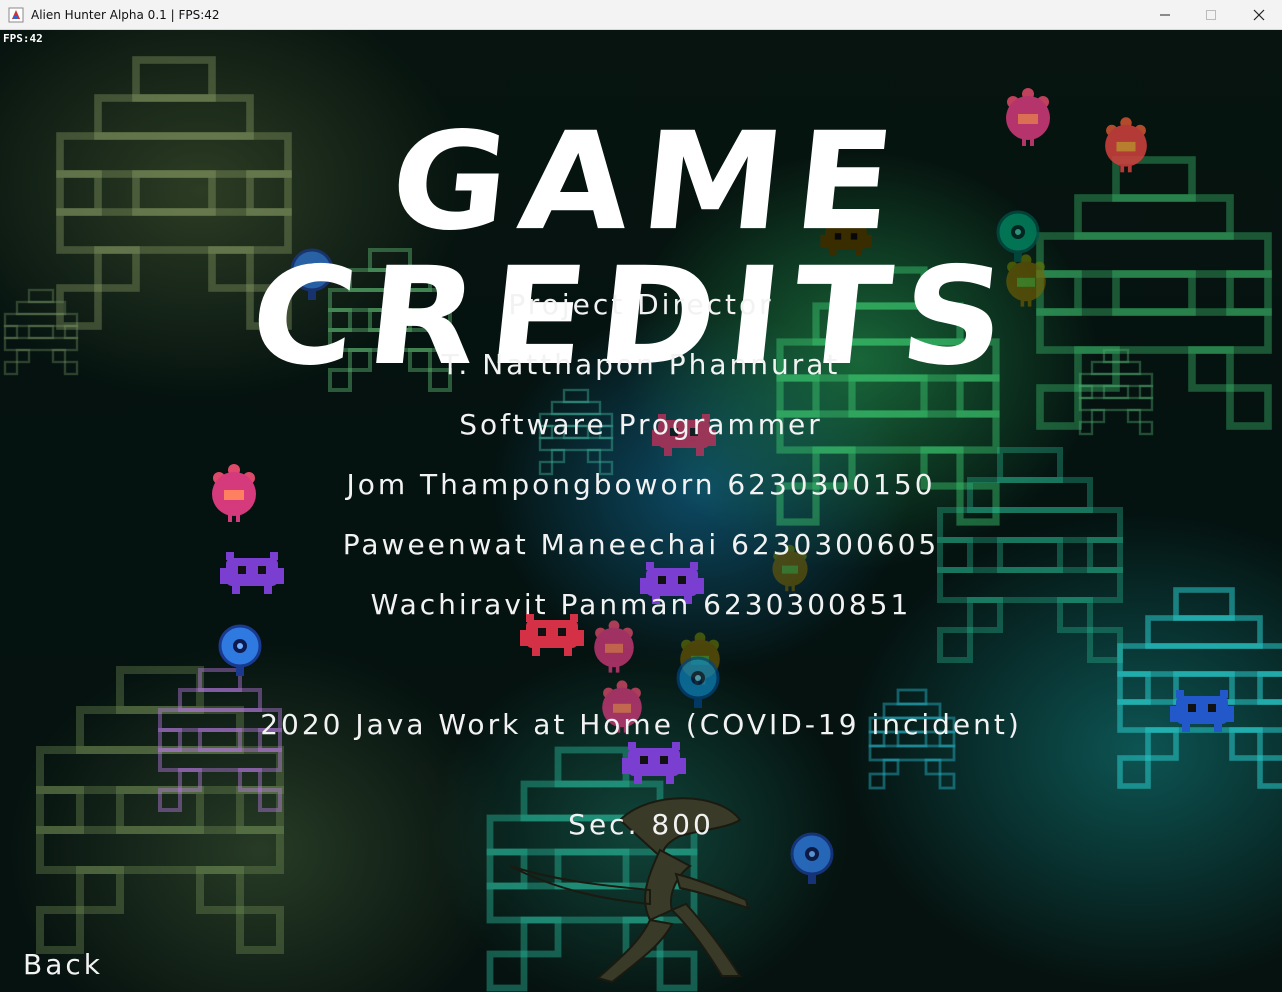  I want to click on flower-alien-sprite, so click(614, 646).